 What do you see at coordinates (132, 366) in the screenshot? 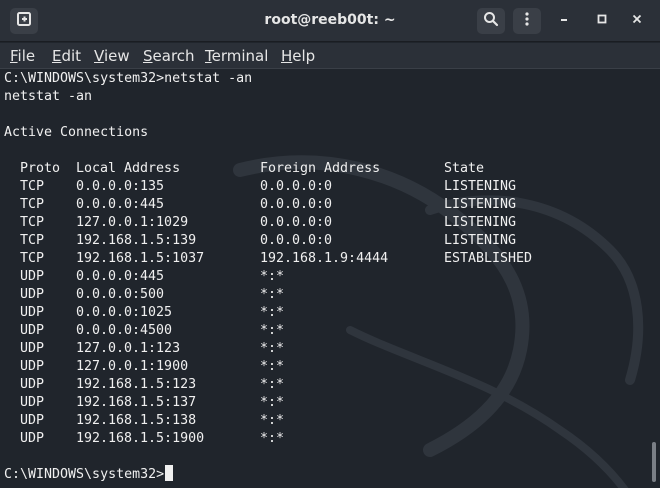
I see `row-local-address: 127.0.0.1:1900` at bounding box center [132, 366].